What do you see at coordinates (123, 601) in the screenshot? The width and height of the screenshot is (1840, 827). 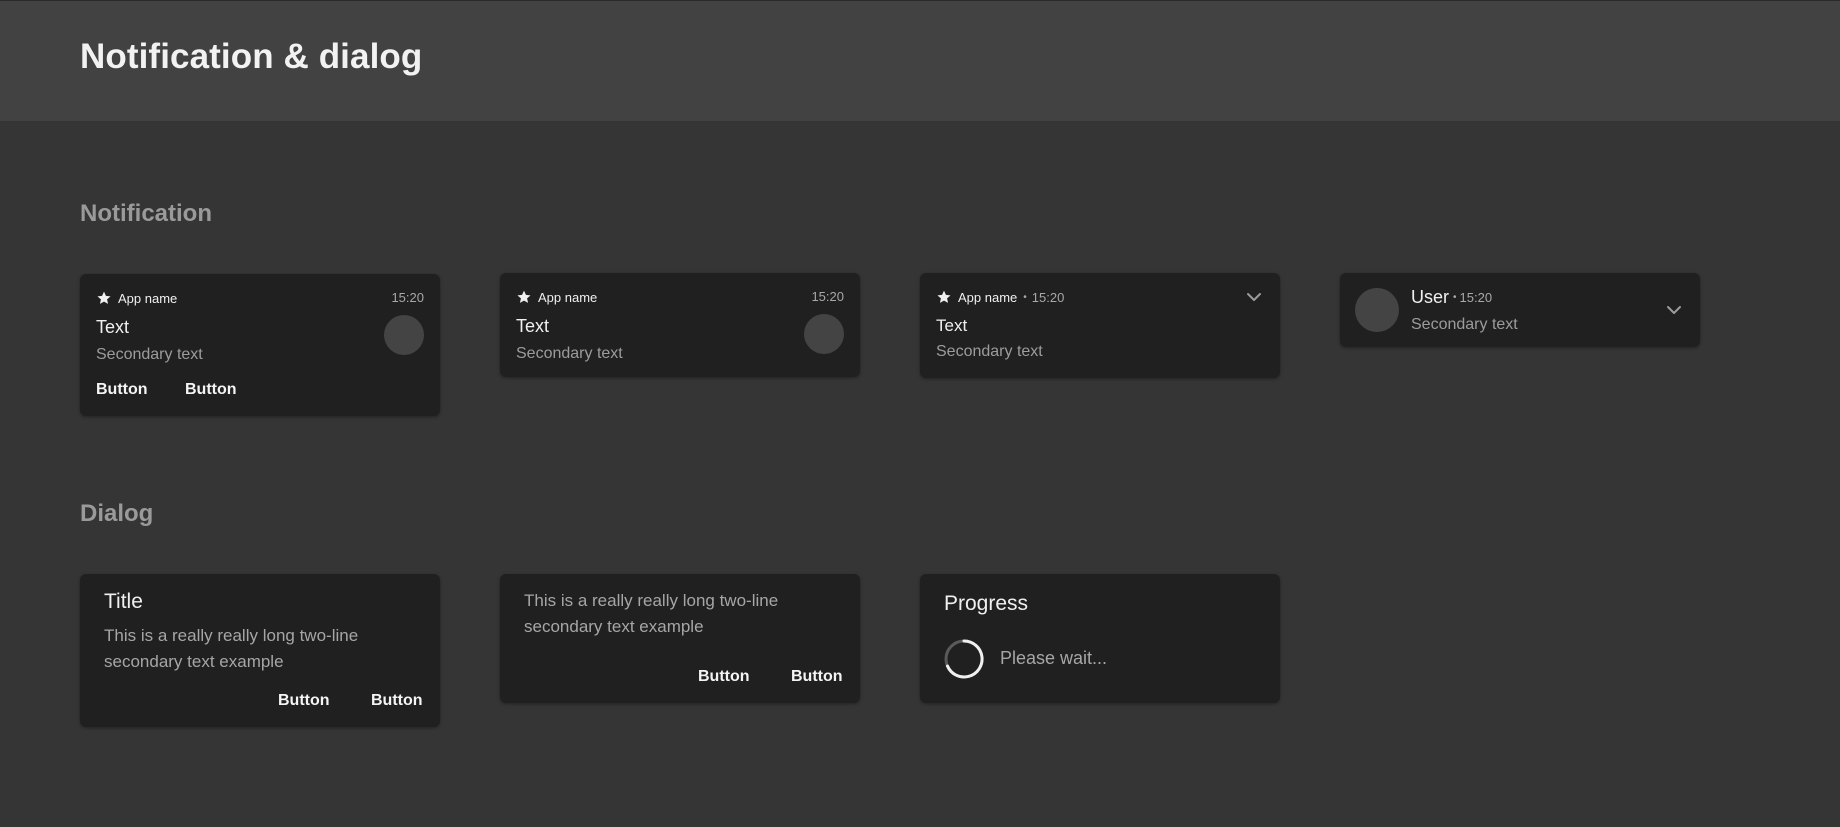 I see `dialog-title: Title` at bounding box center [123, 601].